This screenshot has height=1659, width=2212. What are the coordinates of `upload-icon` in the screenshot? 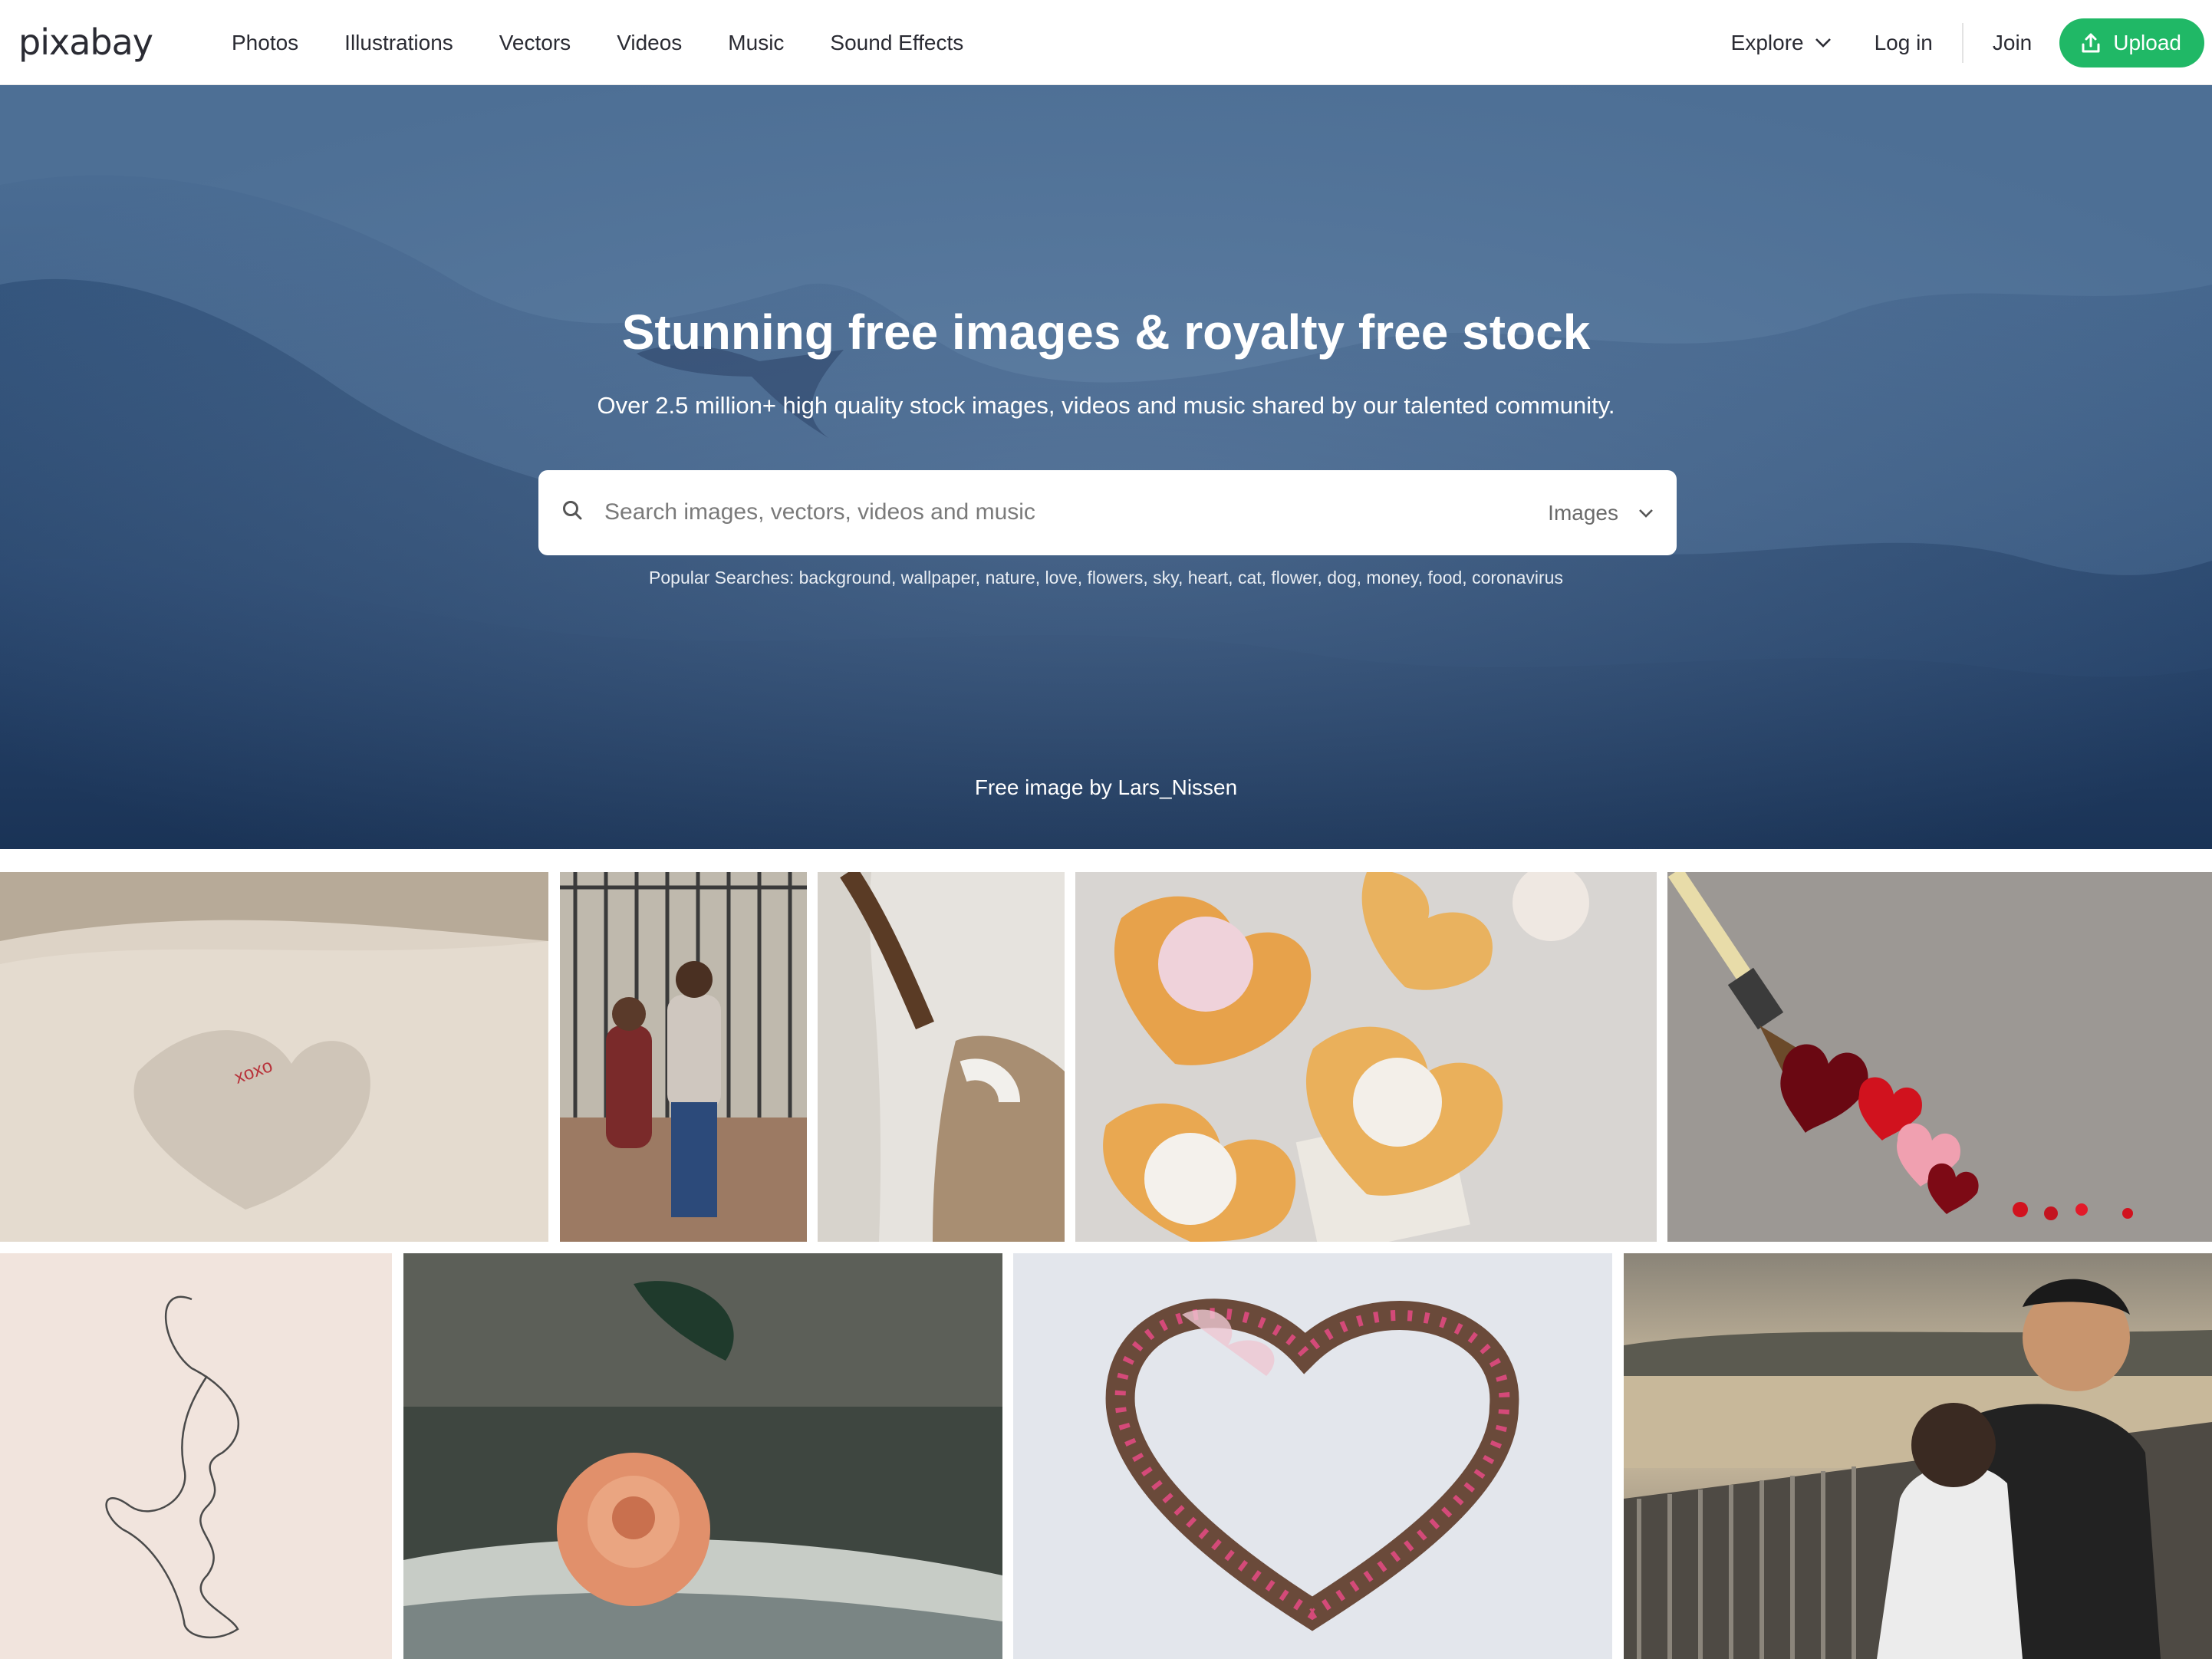 It's located at (2091, 42).